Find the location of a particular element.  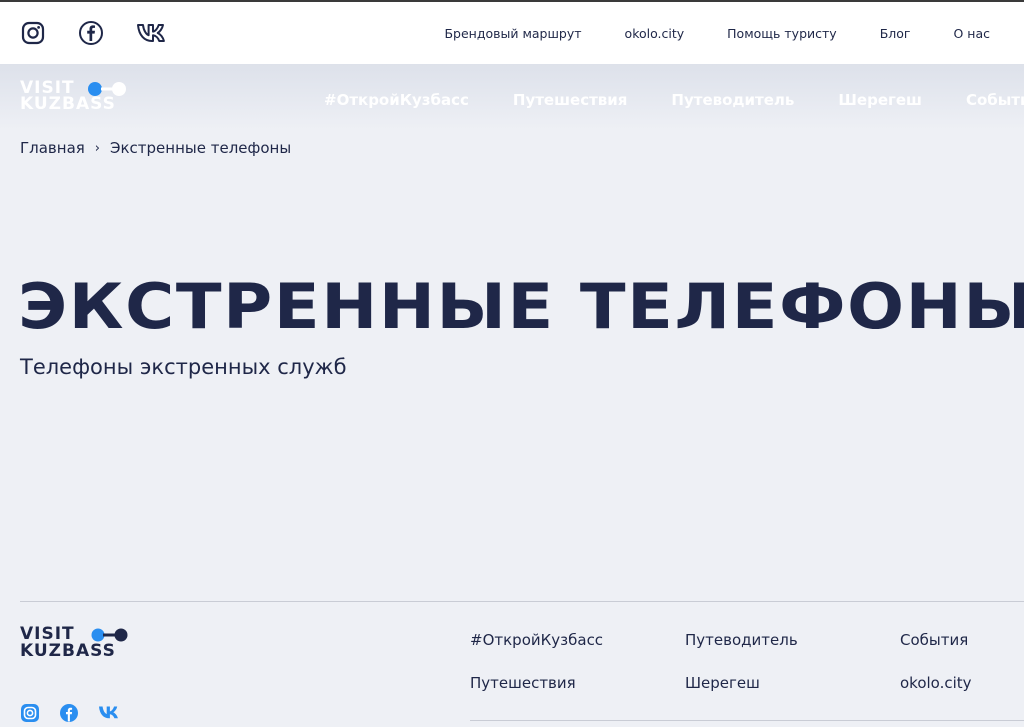

top-link-okolo-city: okolo.city is located at coordinates (655, 33).